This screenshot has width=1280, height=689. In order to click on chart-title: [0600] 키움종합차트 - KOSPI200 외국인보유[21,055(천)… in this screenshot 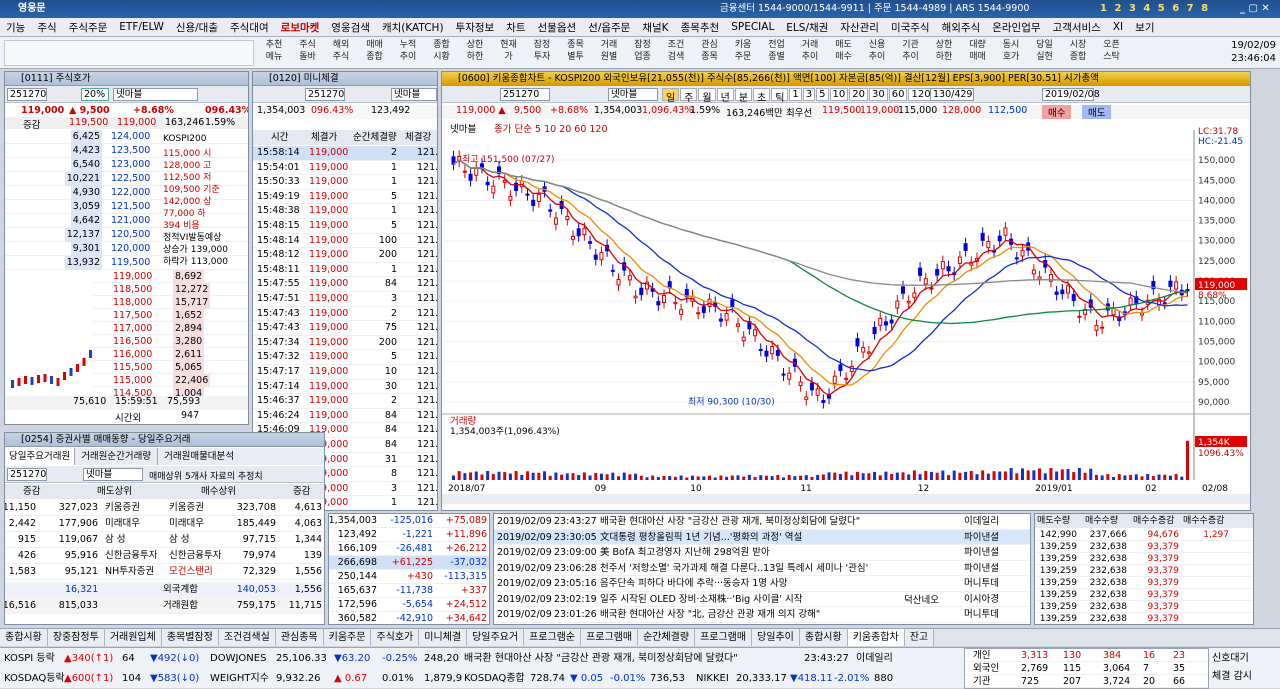, I will do `click(846, 79)`.